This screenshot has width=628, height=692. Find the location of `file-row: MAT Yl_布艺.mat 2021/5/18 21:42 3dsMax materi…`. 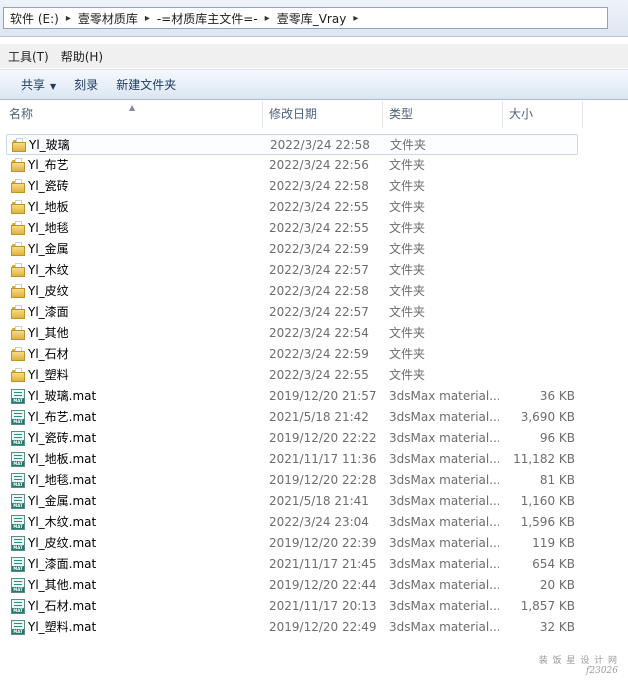

file-row: MAT Yl_布艺.mat 2021/5/18 21:42 3dsMax materi… is located at coordinates (292, 417).